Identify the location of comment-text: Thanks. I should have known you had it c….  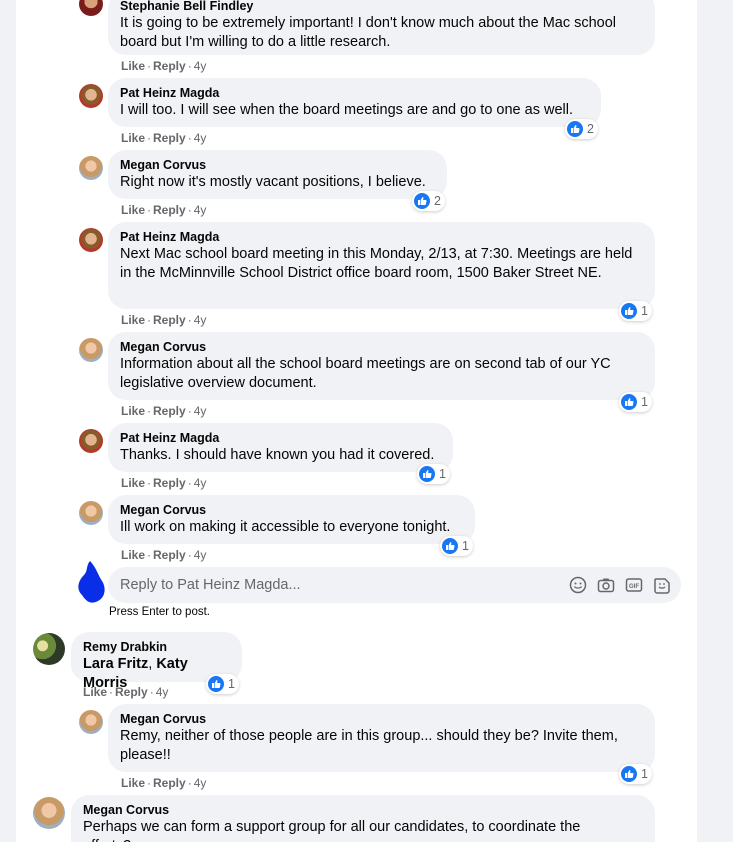
(277, 455).